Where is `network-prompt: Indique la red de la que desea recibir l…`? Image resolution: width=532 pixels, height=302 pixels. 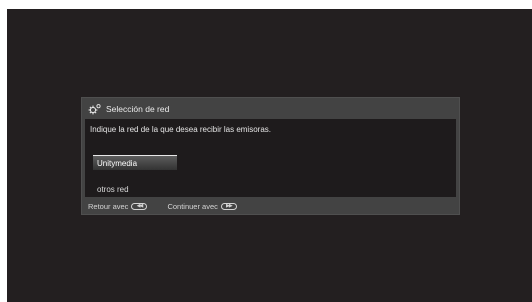 network-prompt: Indique la red de la que desea recibir l… is located at coordinates (180, 129).